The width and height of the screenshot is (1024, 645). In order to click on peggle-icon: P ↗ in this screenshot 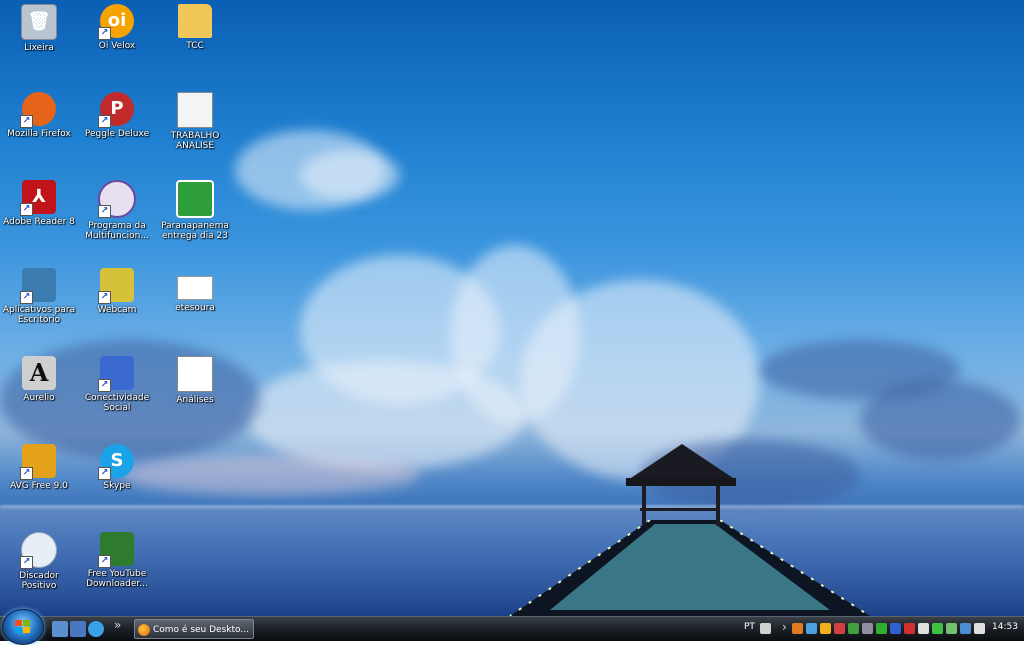, I will do `click(116, 110)`.